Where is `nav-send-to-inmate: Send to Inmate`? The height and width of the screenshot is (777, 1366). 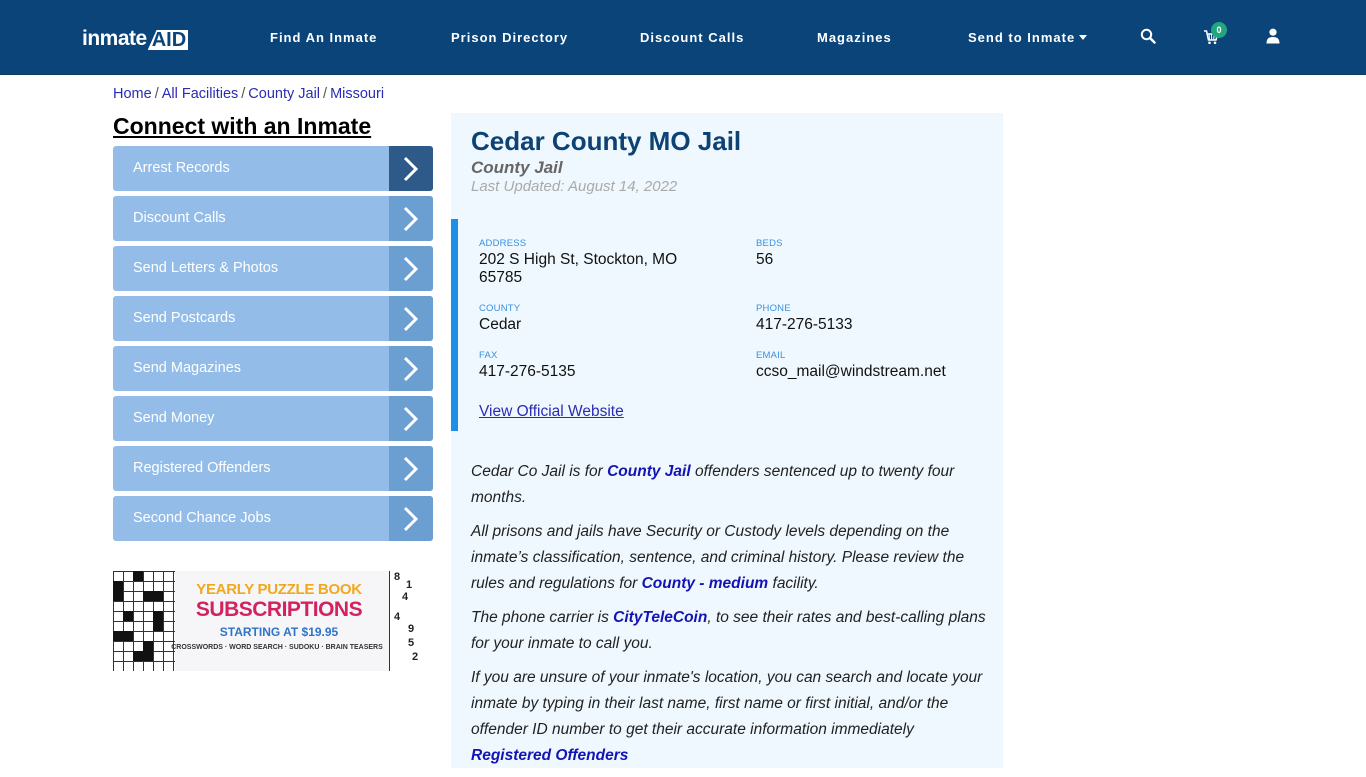
nav-send-to-inmate: Send to Inmate is located at coordinates (1027, 37).